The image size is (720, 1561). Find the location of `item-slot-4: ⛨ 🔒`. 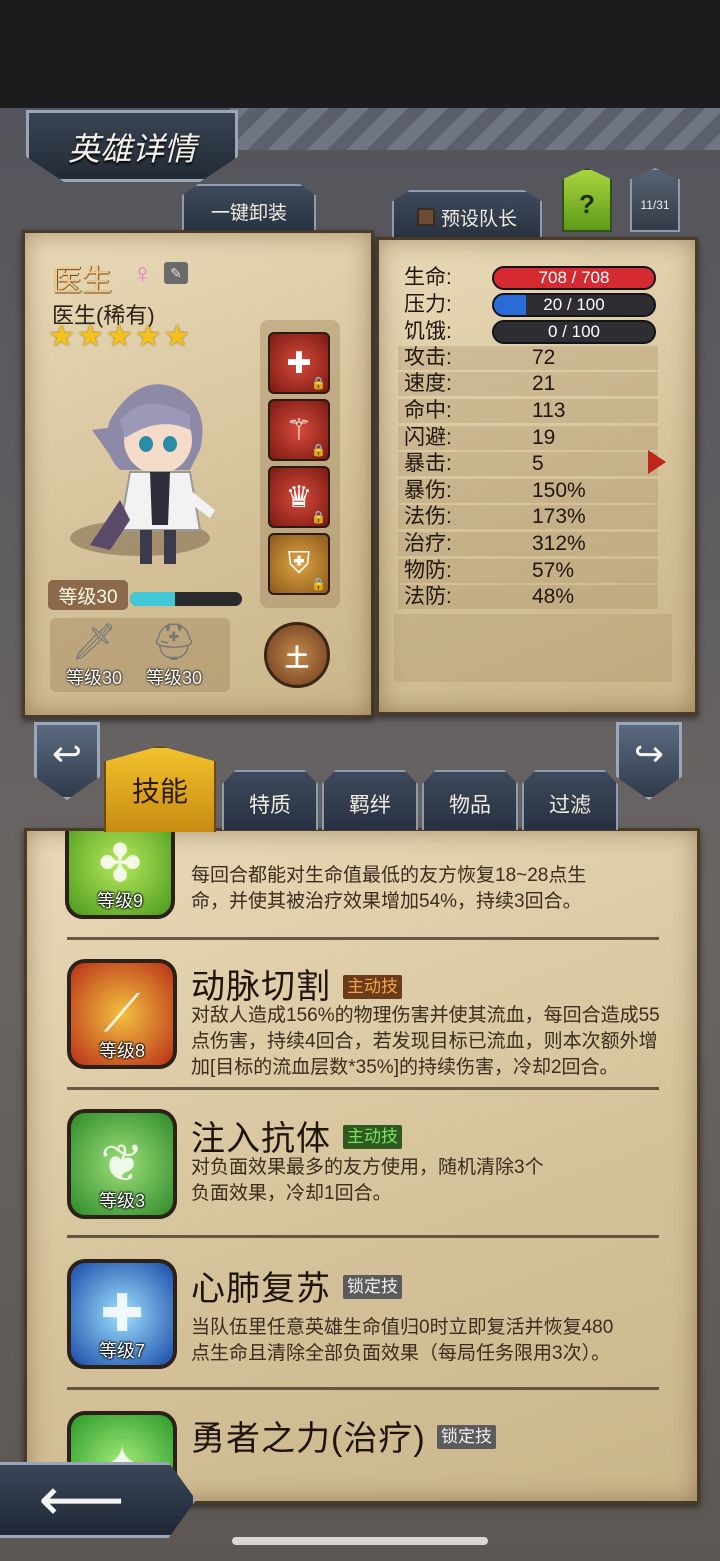

item-slot-4: ⛨ 🔒 is located at coordinates (299, 564).